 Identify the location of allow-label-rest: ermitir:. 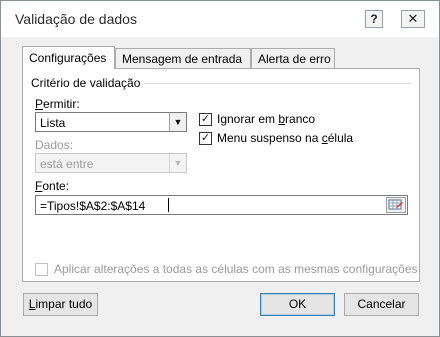
(61, 104).